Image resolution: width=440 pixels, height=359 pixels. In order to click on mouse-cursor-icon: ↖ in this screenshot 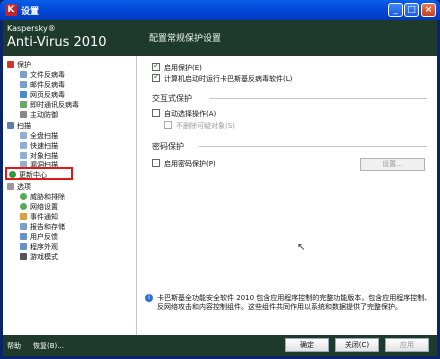, I will do `click(301, 247)`.